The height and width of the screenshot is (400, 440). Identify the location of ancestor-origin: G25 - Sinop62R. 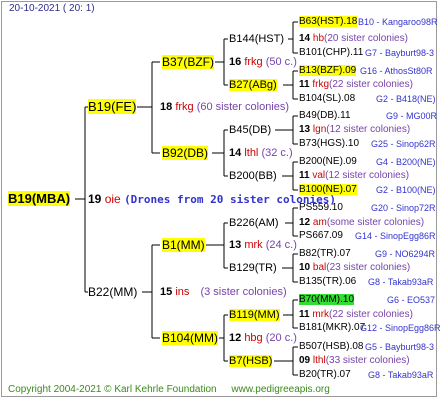
(403, 144).